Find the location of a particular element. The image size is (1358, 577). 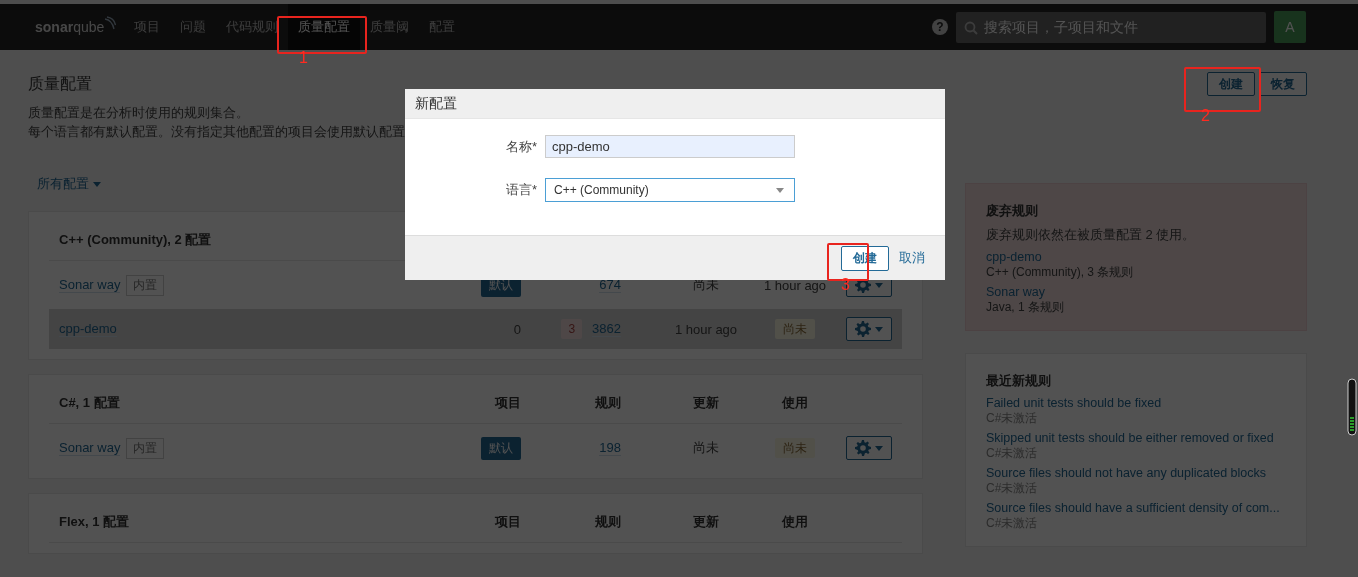

rules-count-link: 198 is located at coordinates (610, 448).